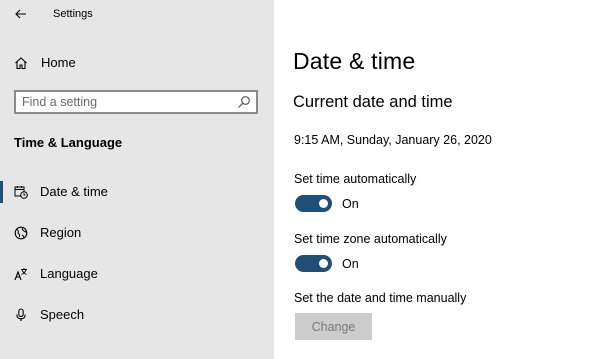 The image size is (600, 359). I want to click on back-arrow-icon, so click(20, 14).